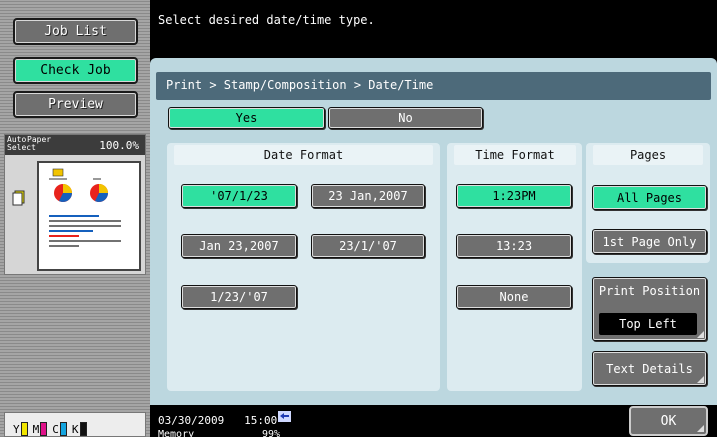 Image resolution: width=717 pixels, height=437 pixels. What do you see at coordinates (284, 416) in the screenshot?
I see `network-icon` at bounding box center [284, 416].